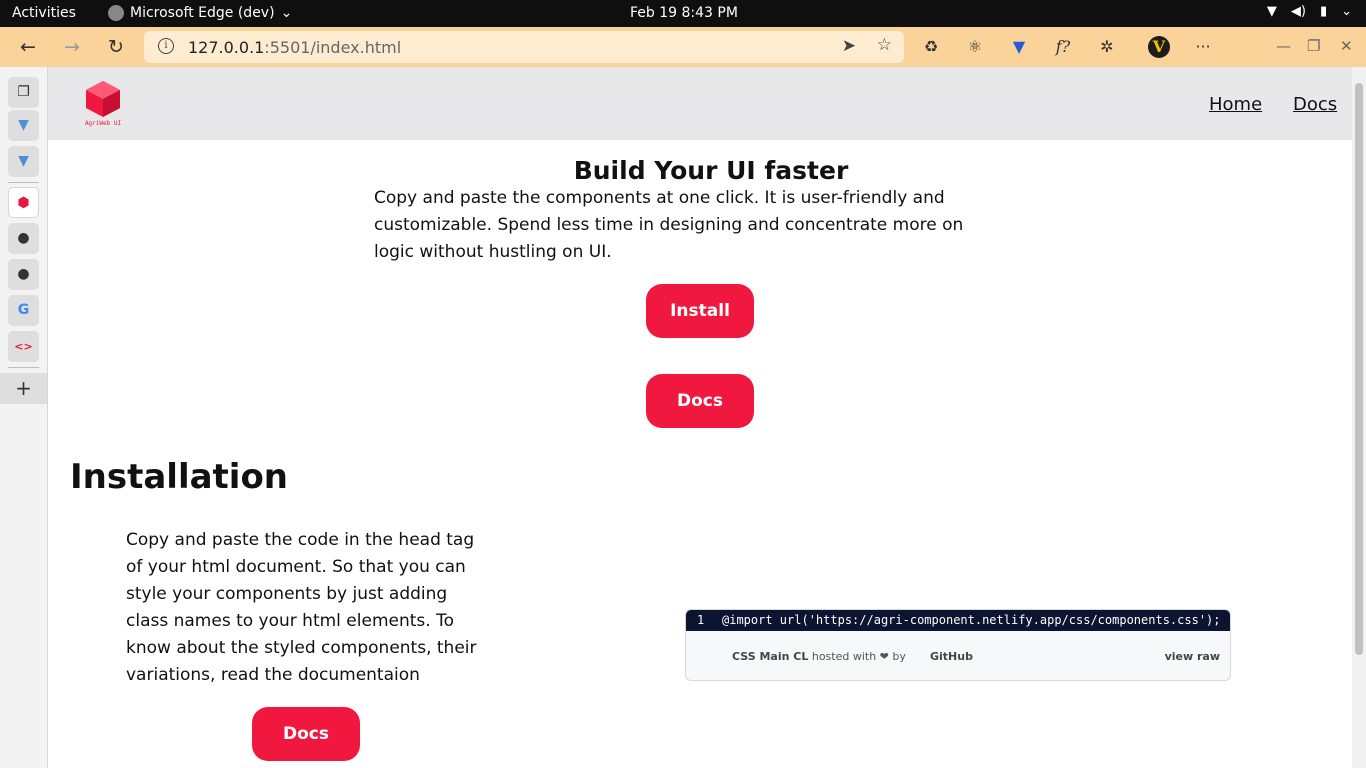  I want to click on restore-icon: ❐, so click(1313, 46).